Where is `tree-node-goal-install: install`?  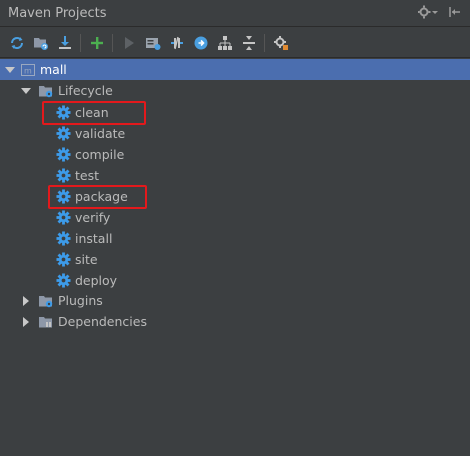
tree-node-goal-install: install is located at coordinates (235, 238).